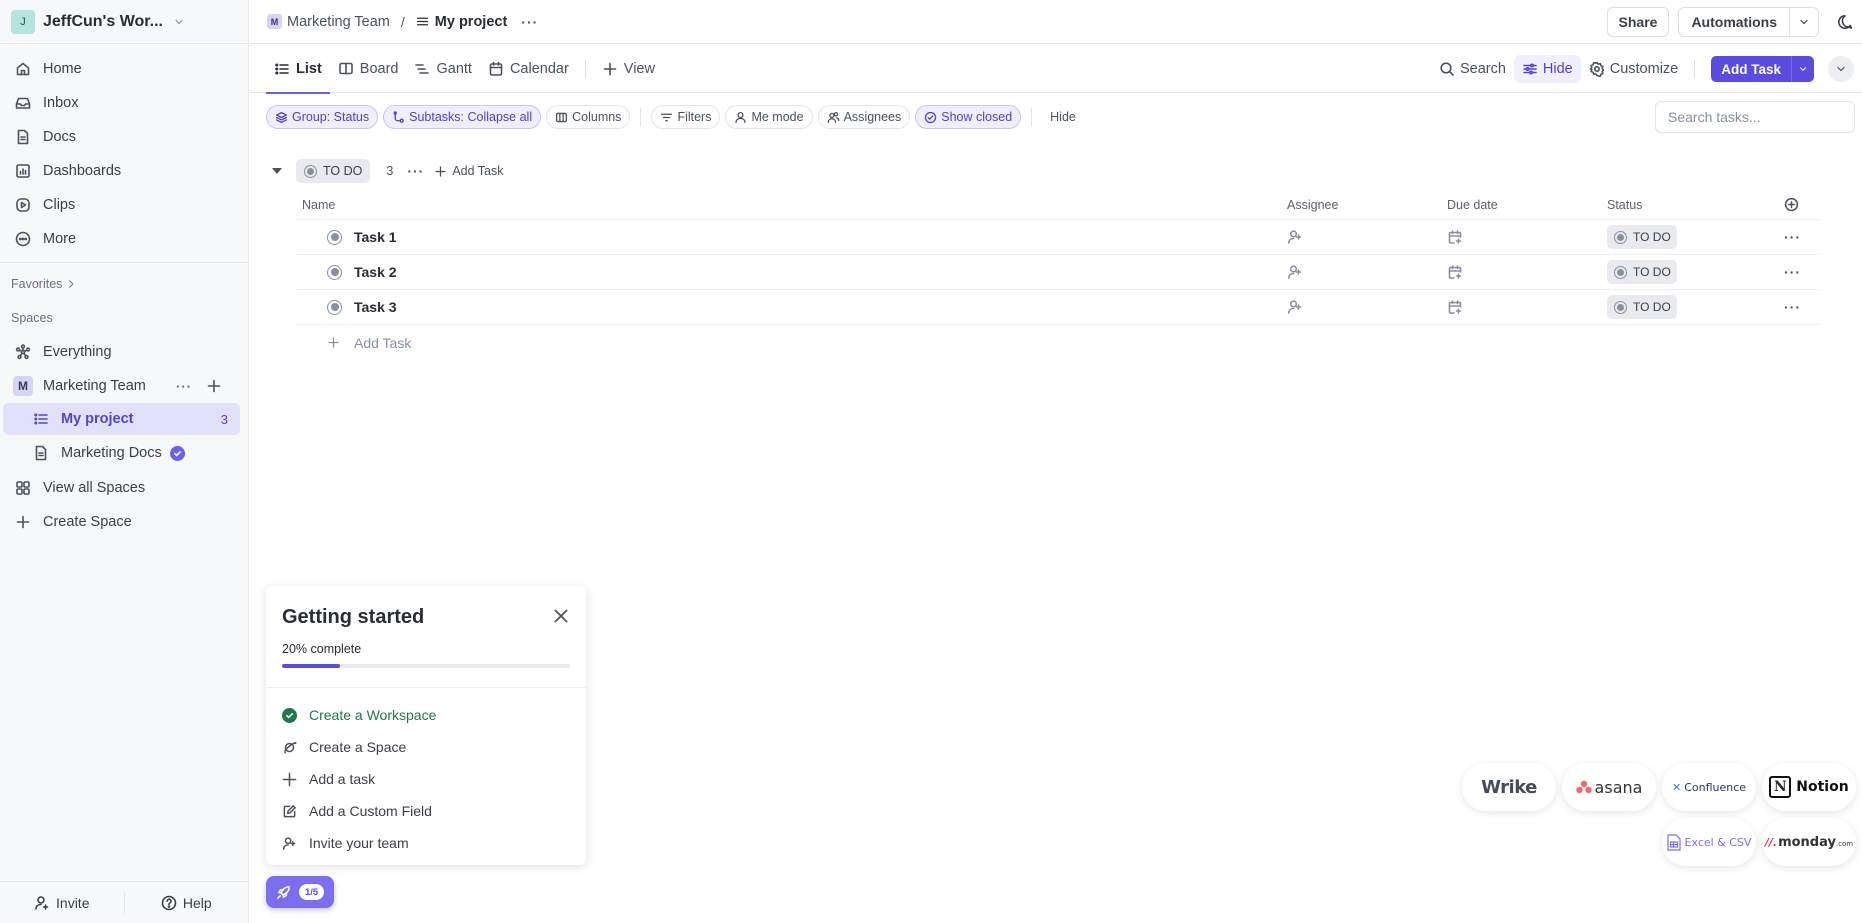 Image resolution: width=1862 pixels, height=923 pixels. I want to click on close-icon, so click(561, 616).